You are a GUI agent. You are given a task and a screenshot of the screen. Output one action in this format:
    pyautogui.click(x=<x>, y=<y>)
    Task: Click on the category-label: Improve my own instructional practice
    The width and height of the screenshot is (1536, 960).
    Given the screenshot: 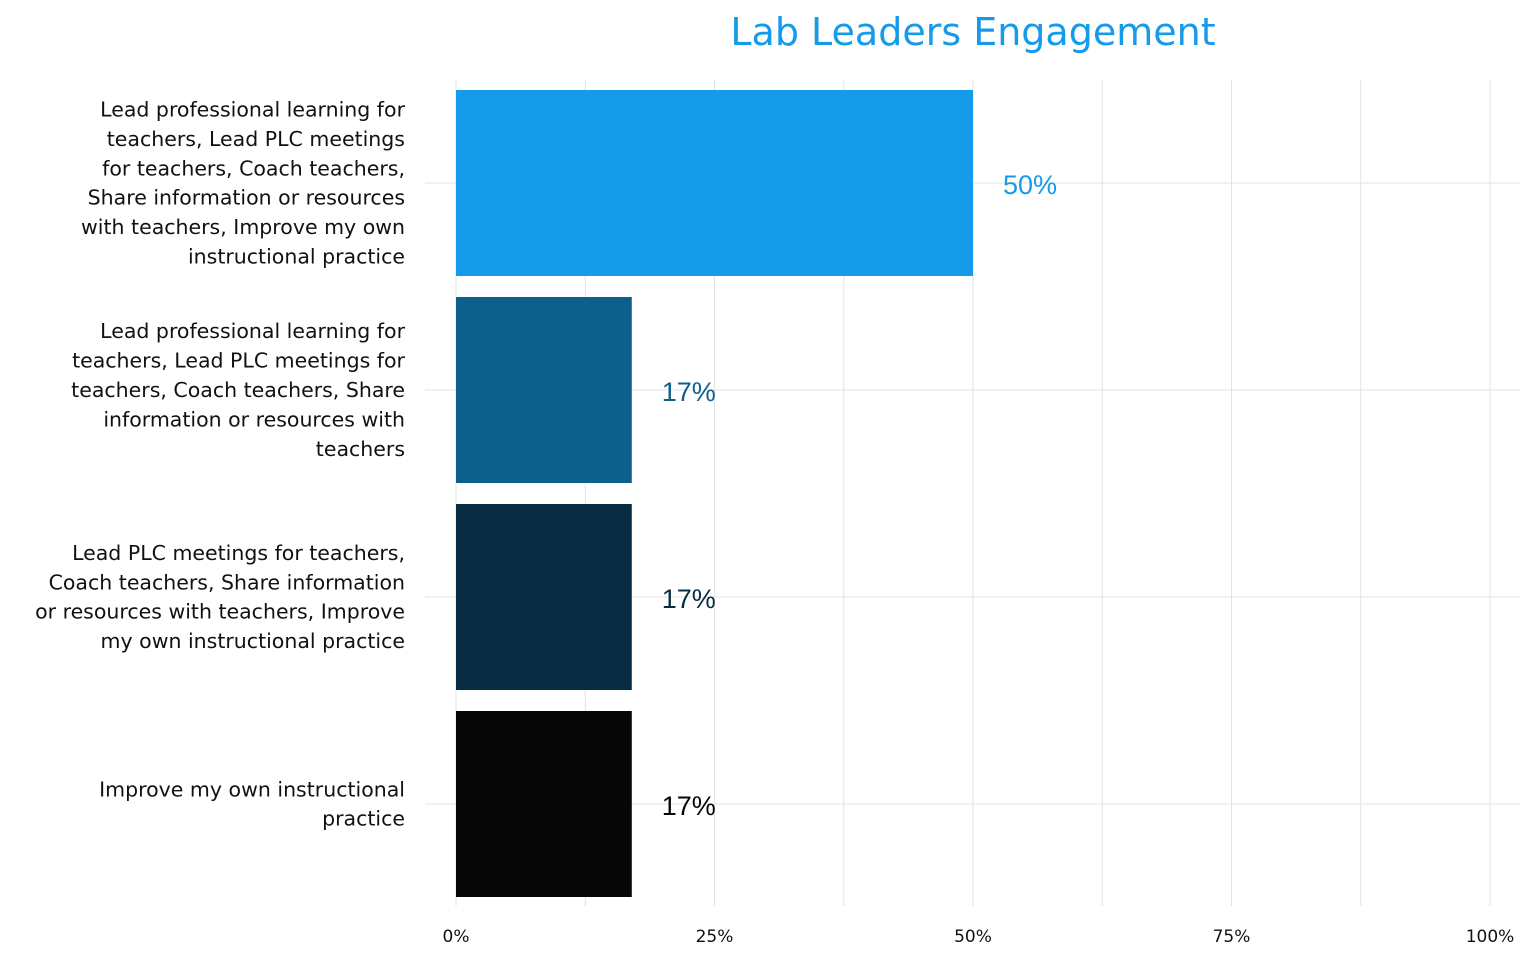 What is the action you would take?
    pyautogui.click(x=252, y=803)
    